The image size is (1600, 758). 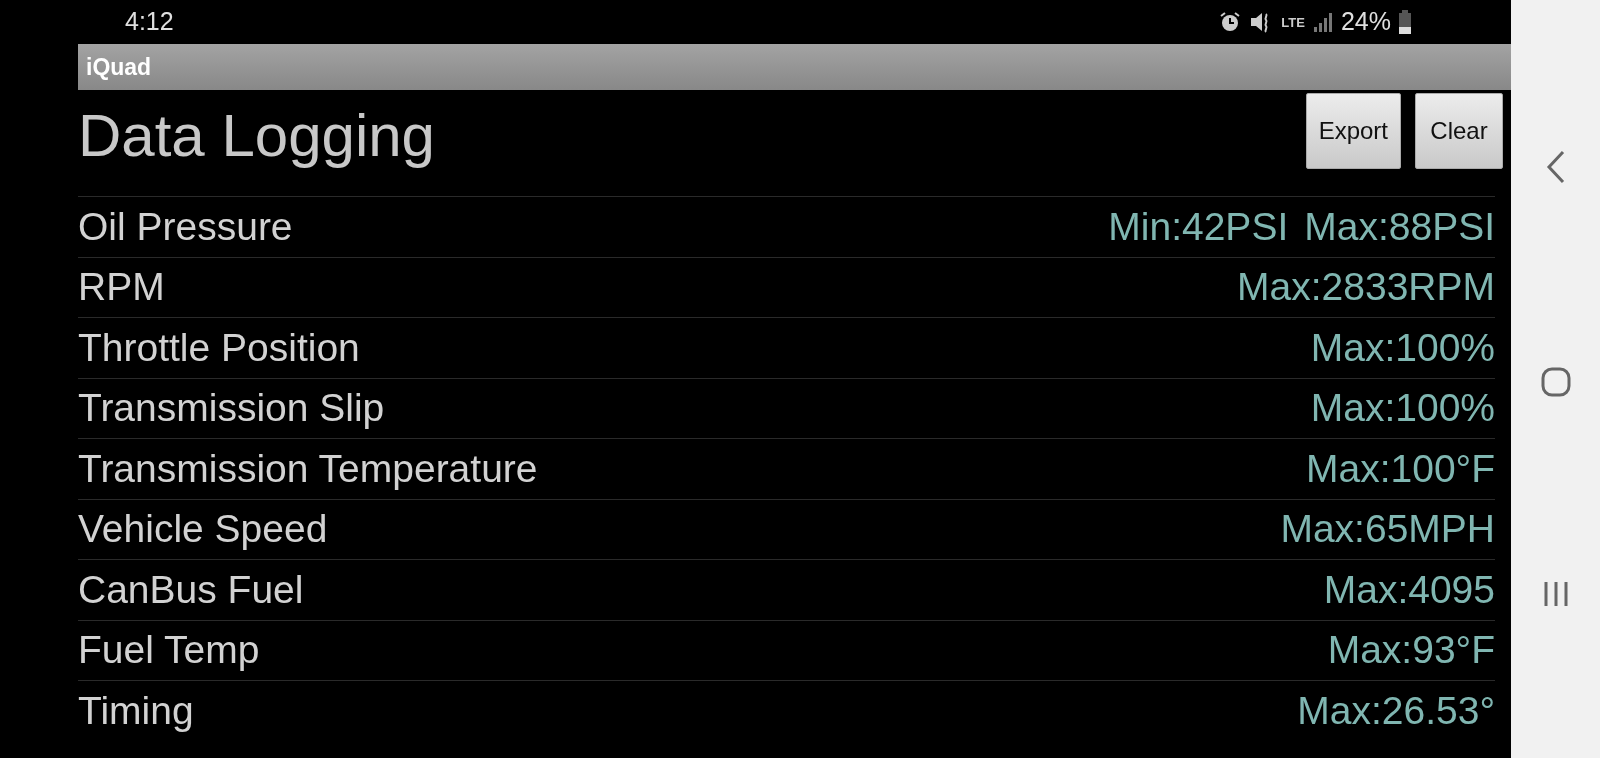 What do you see at coordinates (203, 529) in the screenshot?
I see `parameter-name: Vehicle Speed` at bounding box center [203, 529].